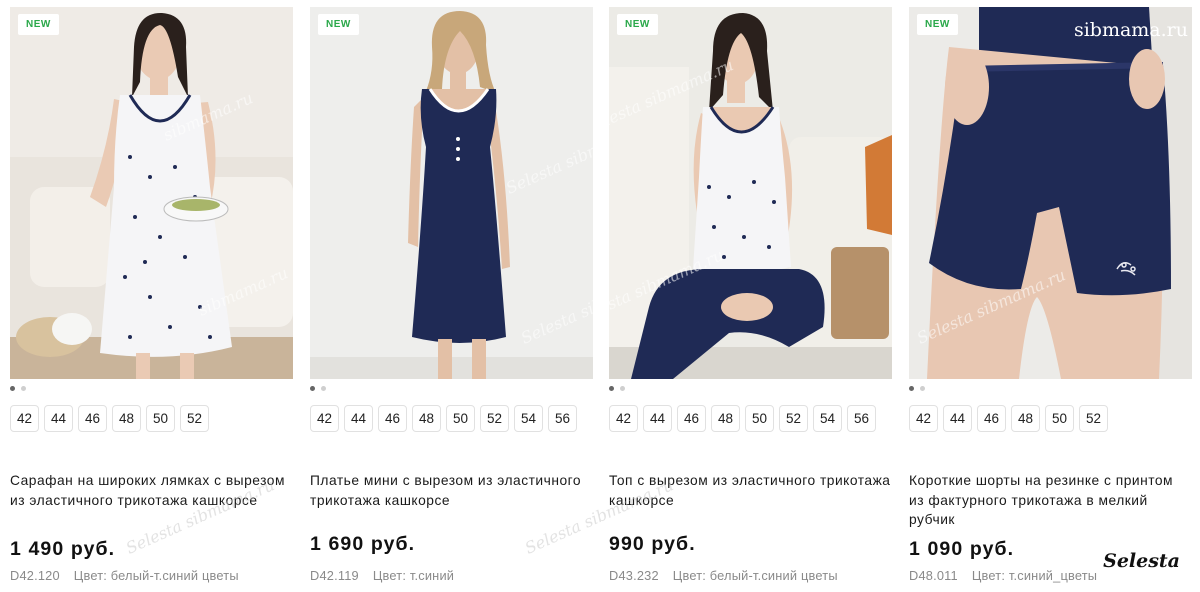  What do you see at coordinates (413, 575) in the screenshot?
I see `product-color: Цвет: т.синий` at bounding box center [413, 575].